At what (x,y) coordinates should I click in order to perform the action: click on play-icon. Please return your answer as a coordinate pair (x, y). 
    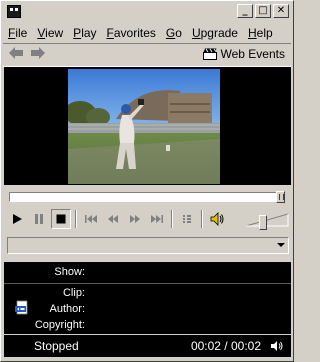
    Looking at the image, I should click on (17, 219).